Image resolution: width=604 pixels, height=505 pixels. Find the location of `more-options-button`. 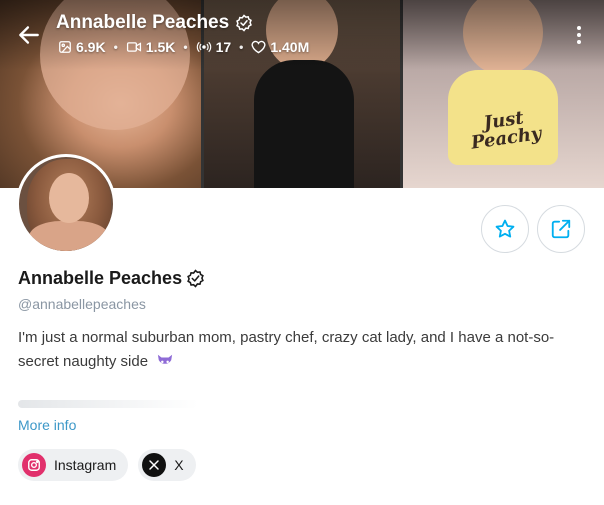

more-options-button is located at coordinates (579, 35).